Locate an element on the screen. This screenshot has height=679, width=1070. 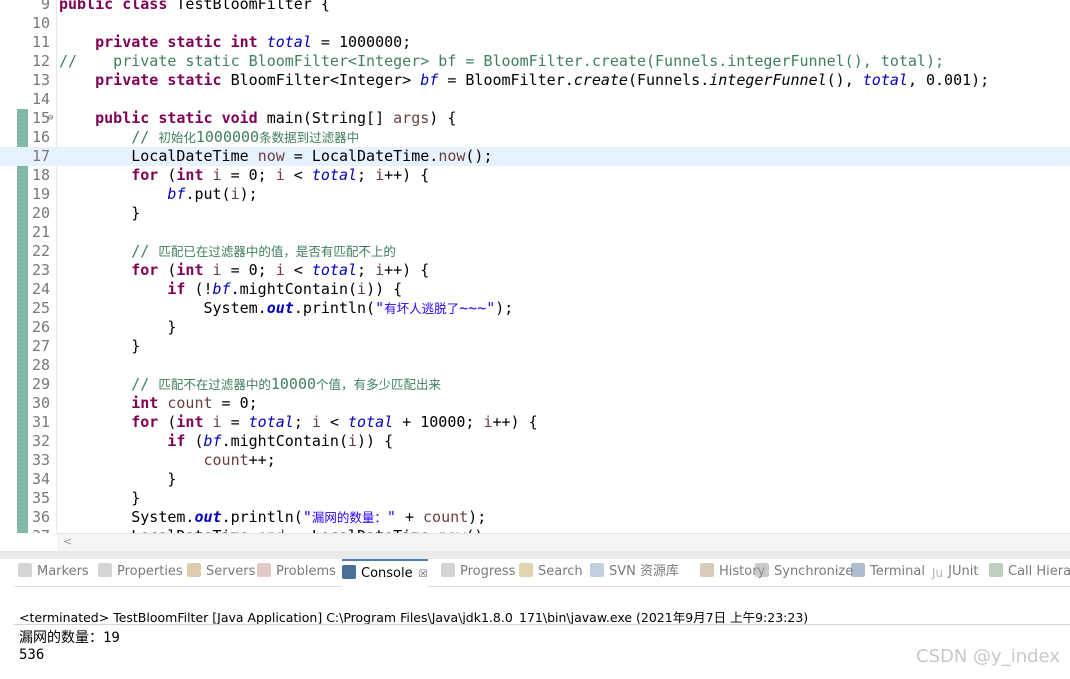
tab-label: SVN 资源库 is located at coordinates (644, 571).